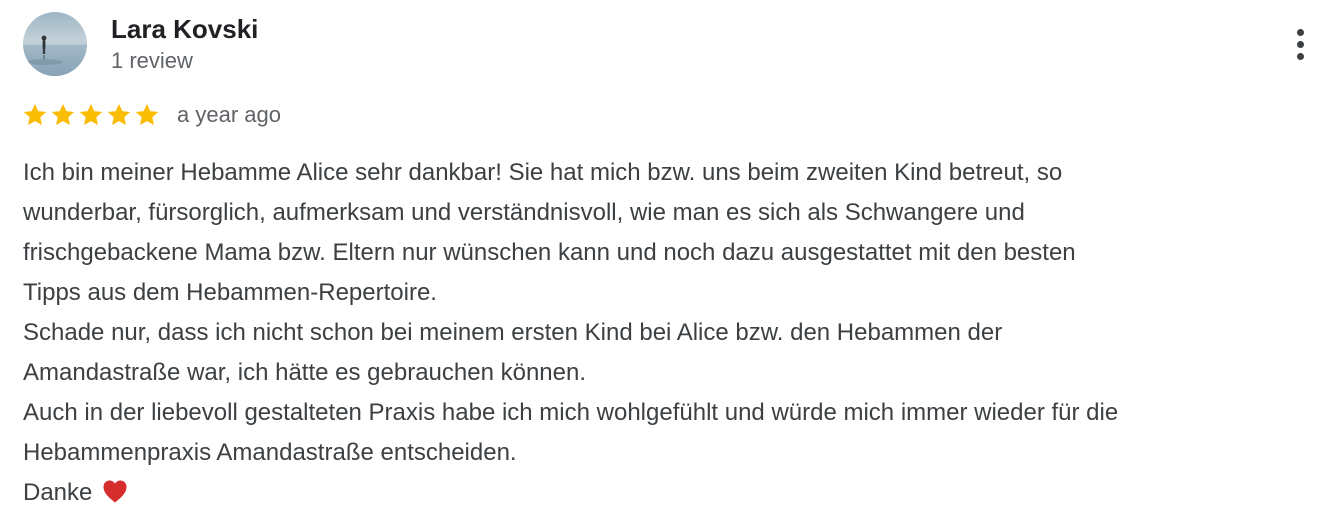 The height and width of the screenshot is (516, 1342). Describe the element at coordinates (230, 292) in the screenshot. I see `review-text-line: Tipps aus dem Hebammen-Repertoire.` at that location.